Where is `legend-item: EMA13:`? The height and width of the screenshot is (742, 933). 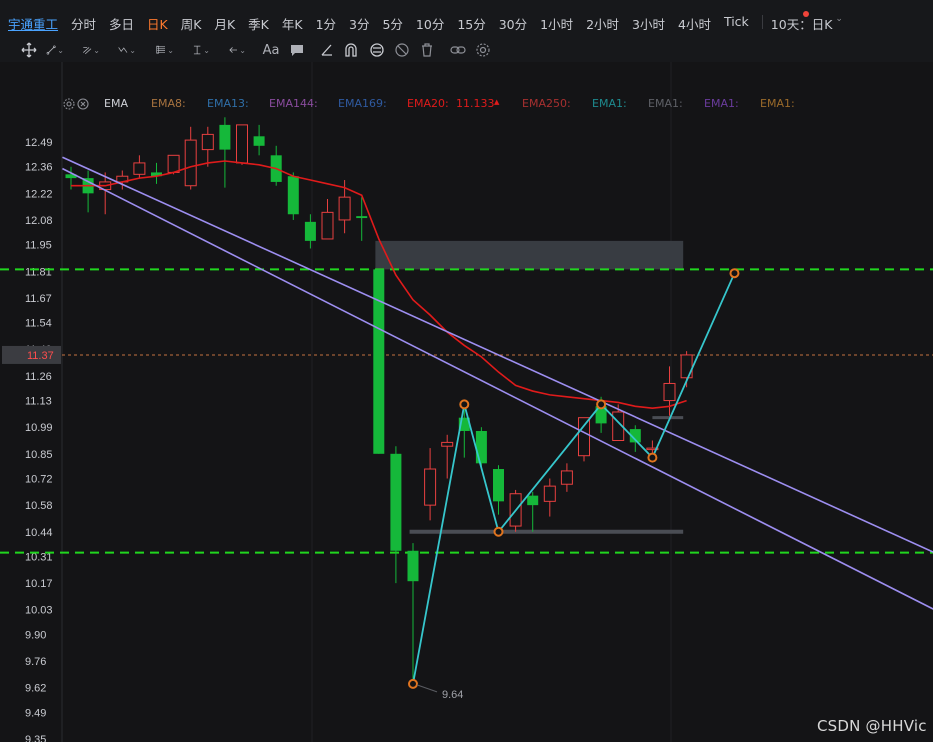
legend-item: EMA13: is located at coordinates (228, 103).